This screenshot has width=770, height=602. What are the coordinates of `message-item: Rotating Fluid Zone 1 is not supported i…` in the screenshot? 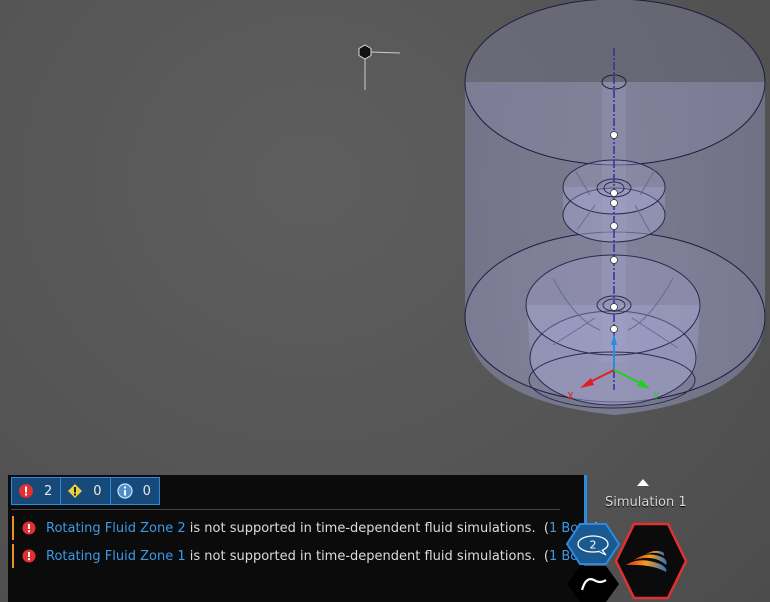 It's located at (305, 556).